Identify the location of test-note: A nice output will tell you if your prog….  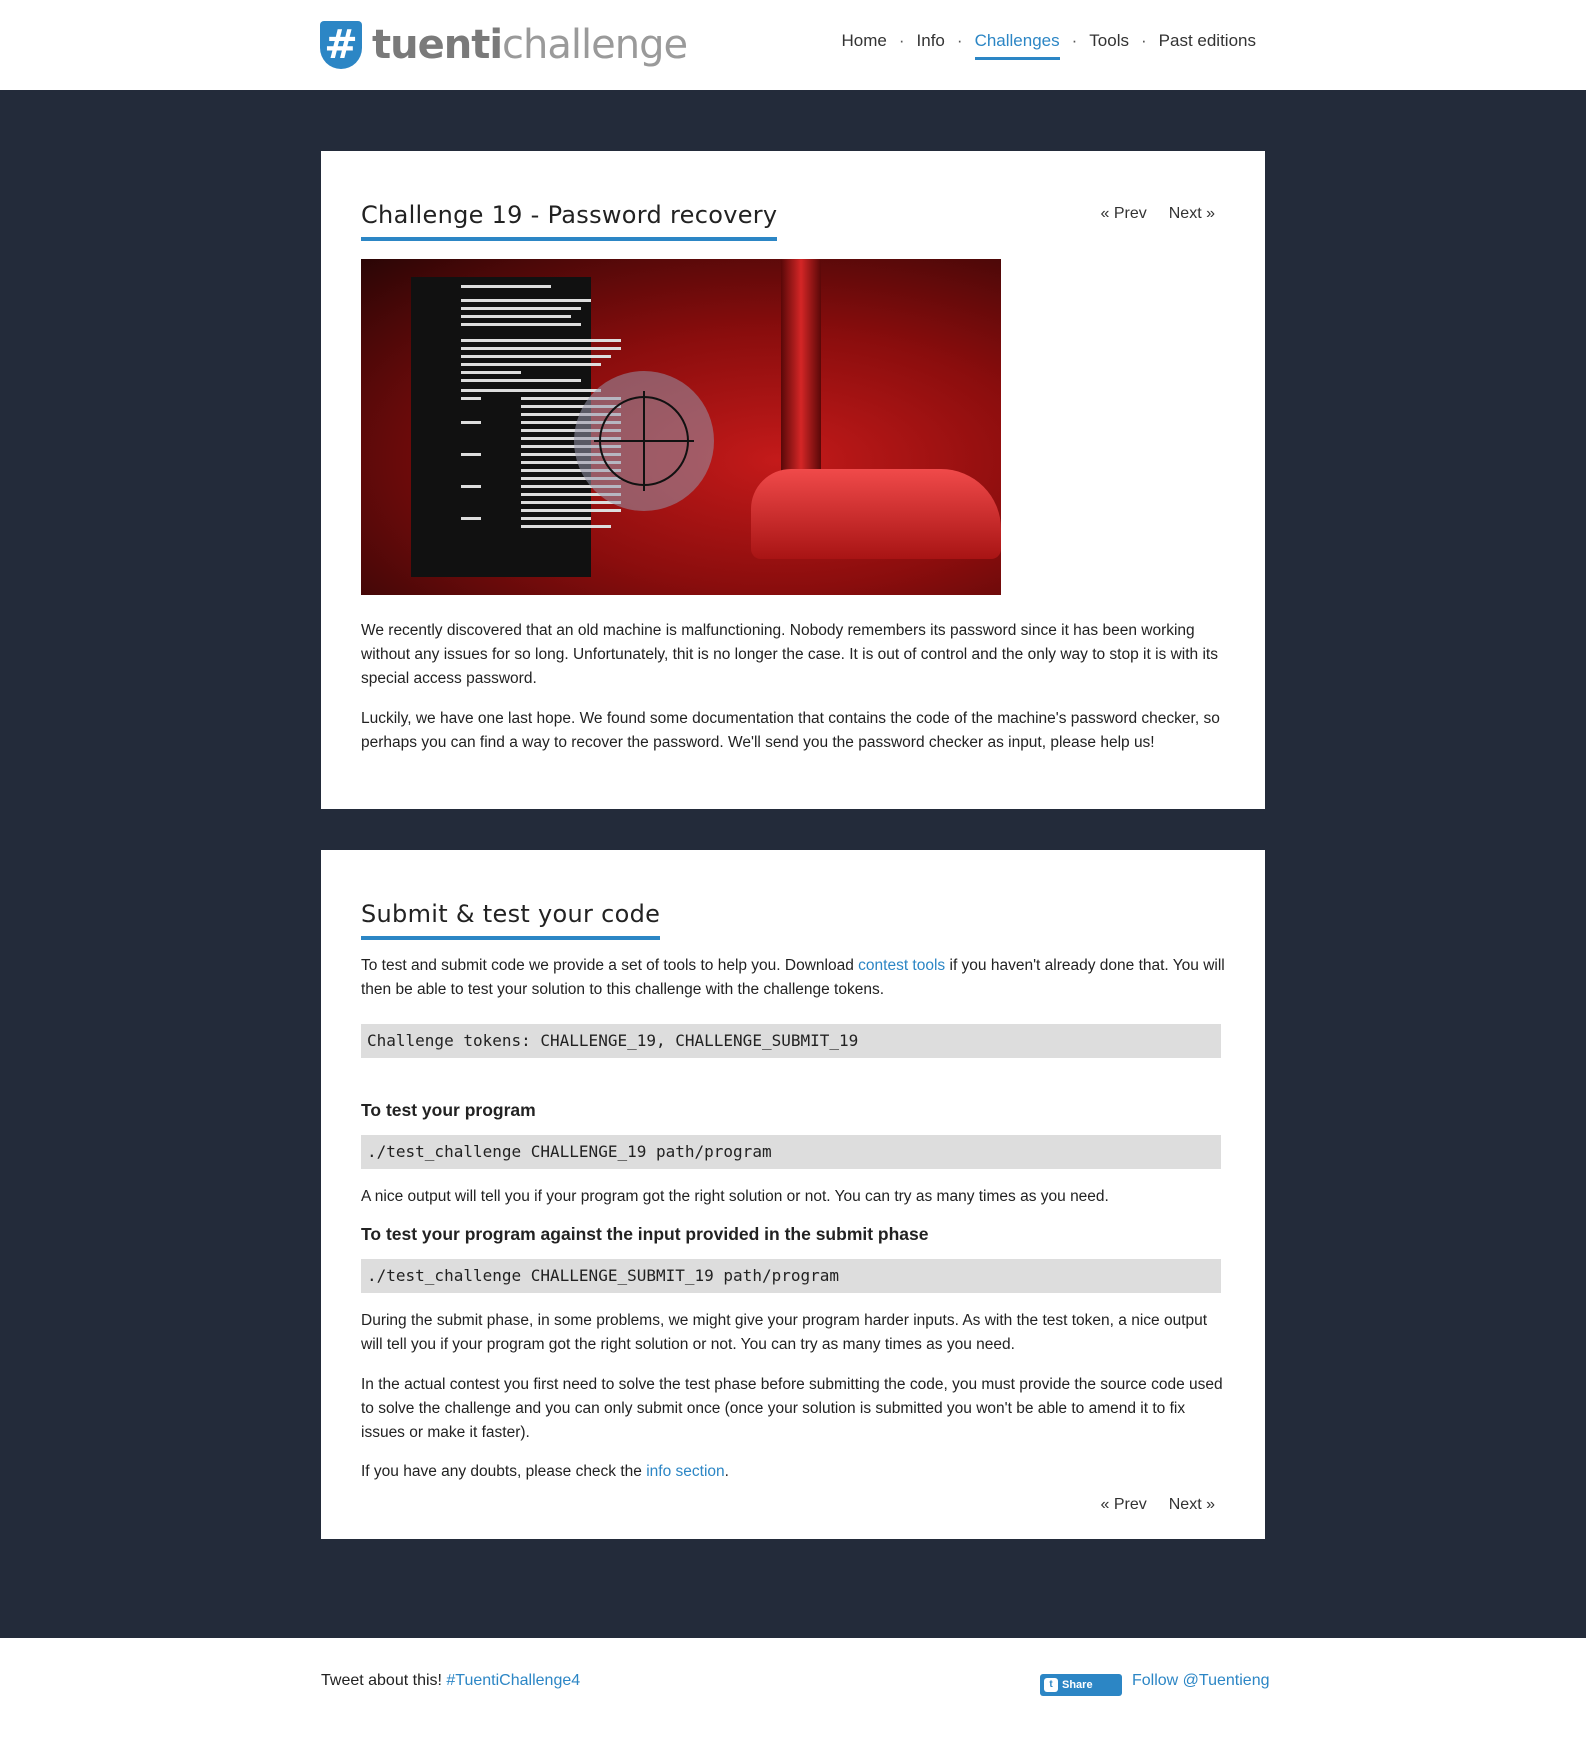
(735, 1196).